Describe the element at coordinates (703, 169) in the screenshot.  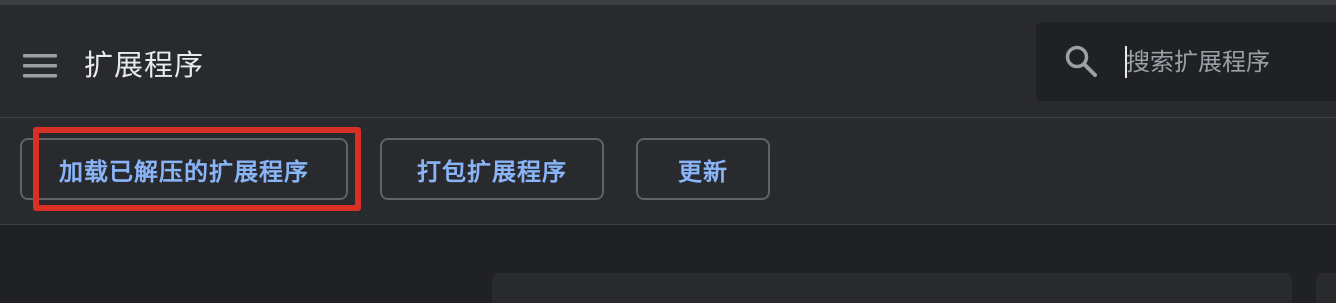
I see `update-button: 更新` at that location.